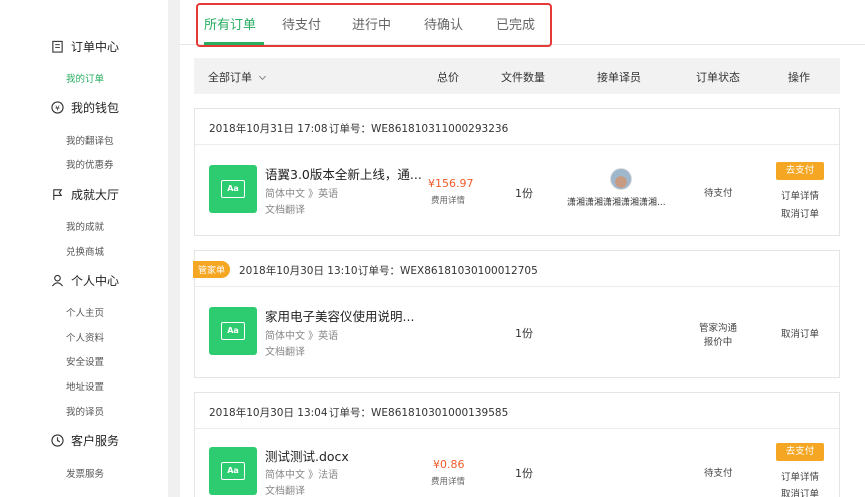  I want to click on clipboard-icon, so click(57, 47).